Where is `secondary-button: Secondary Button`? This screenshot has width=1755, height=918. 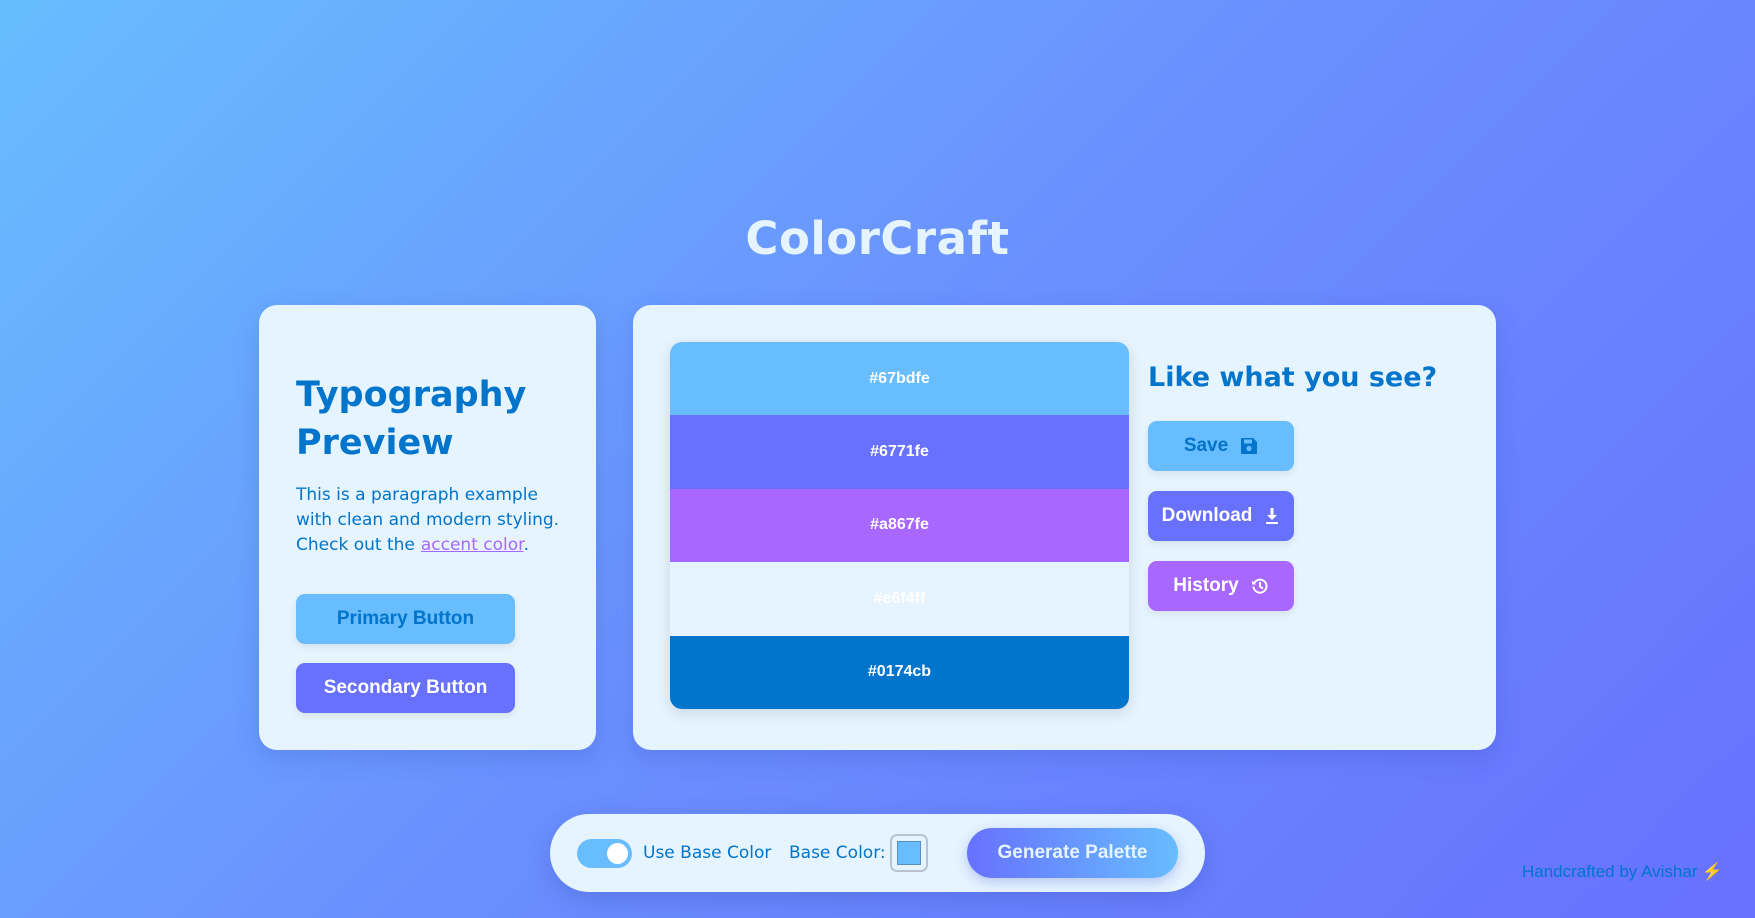
secondary-button: Secondary Button is located at coordinates (405, 688).